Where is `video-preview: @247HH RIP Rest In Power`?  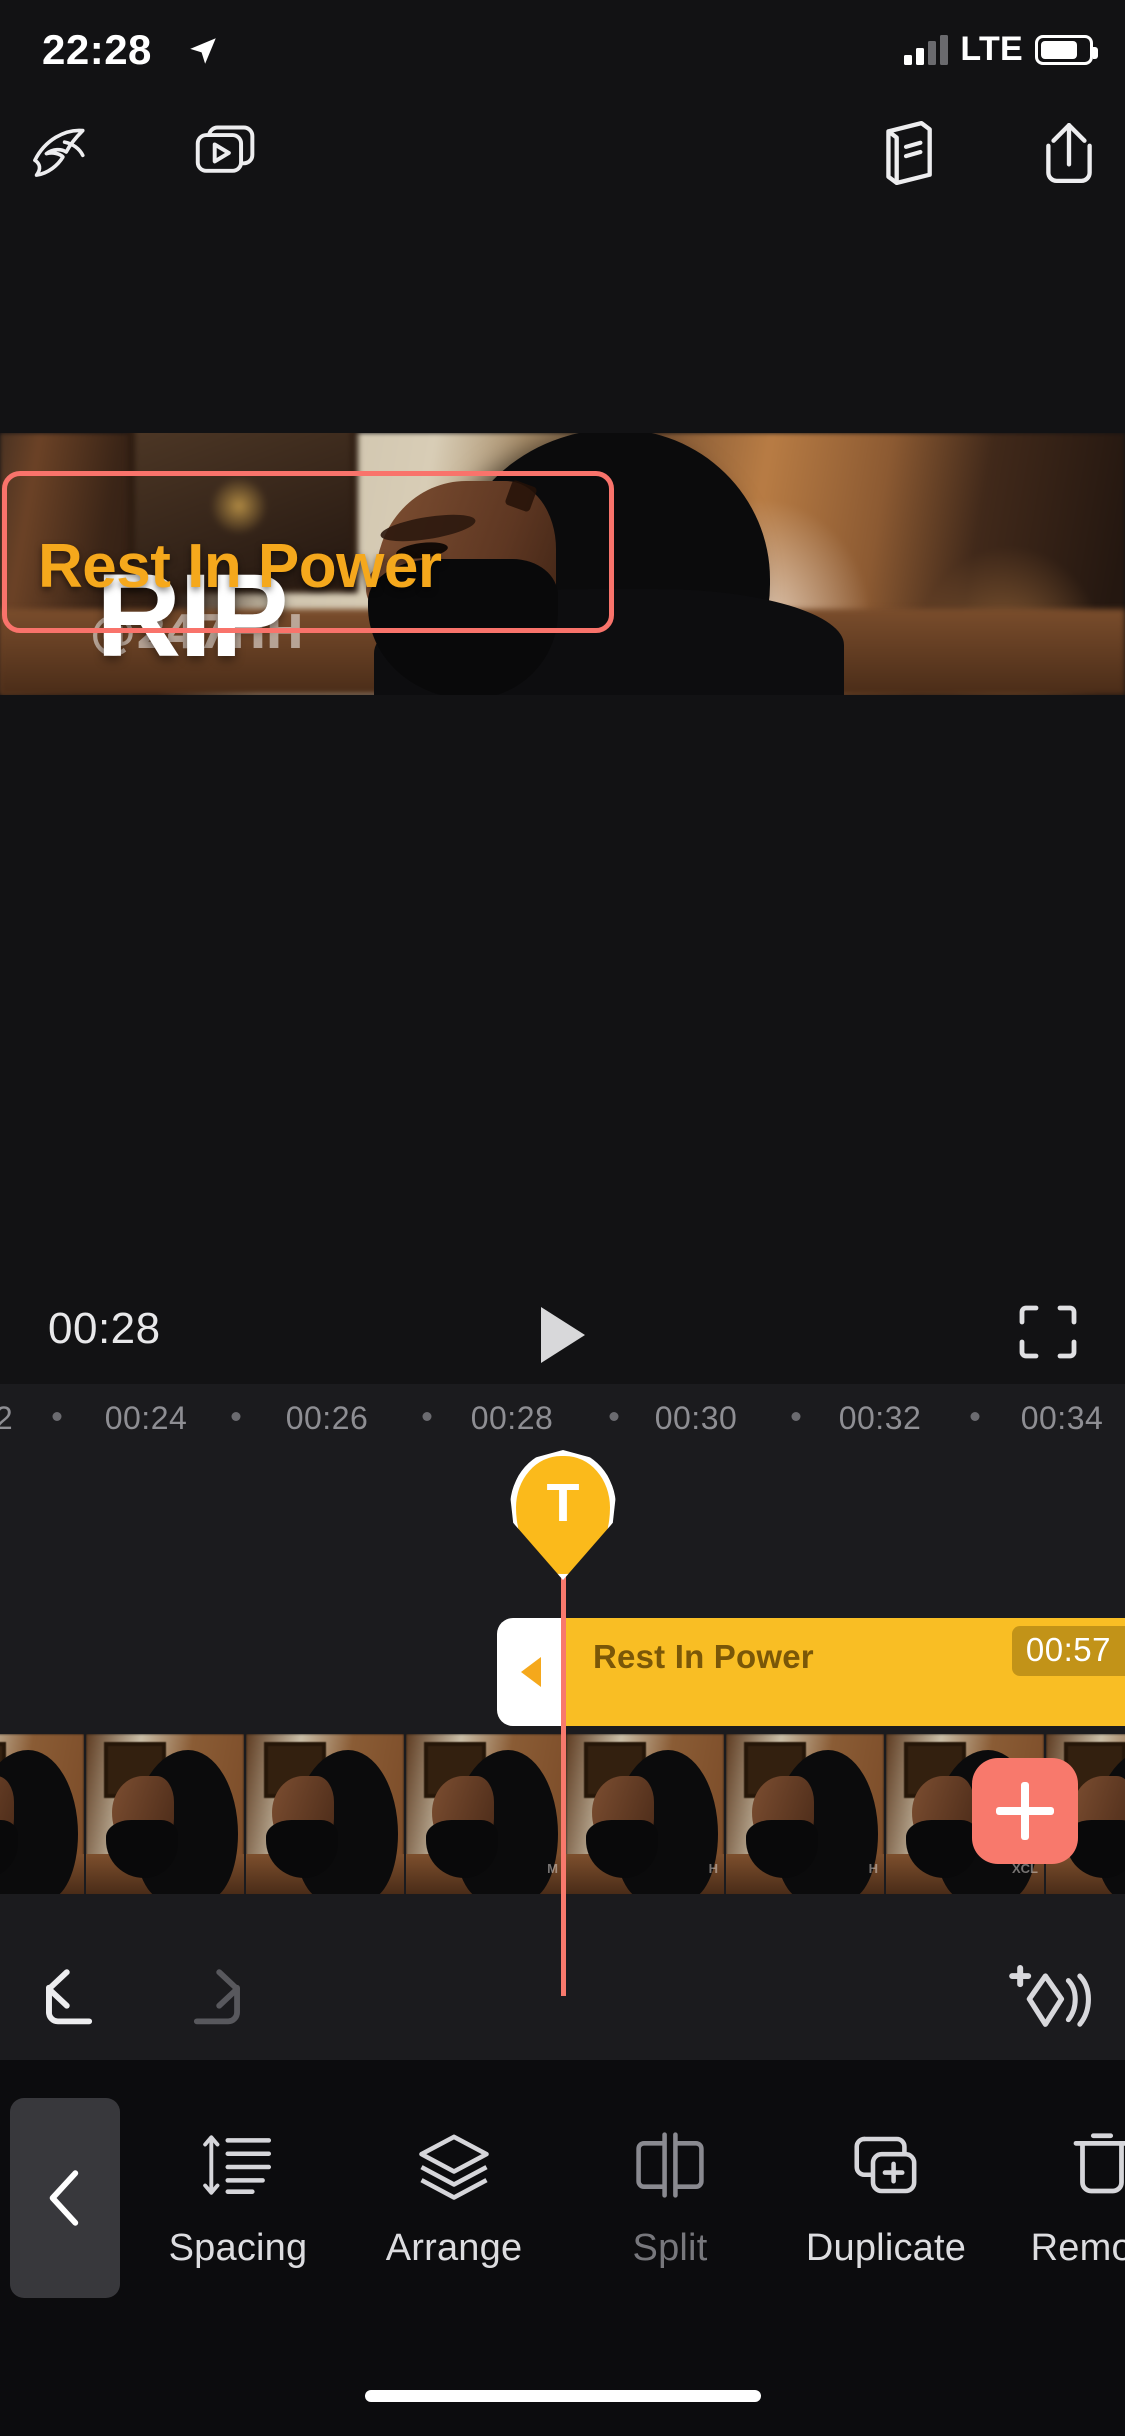
video-preview: @247HH RIP Rest In Power is located at coordinates (562, 564).